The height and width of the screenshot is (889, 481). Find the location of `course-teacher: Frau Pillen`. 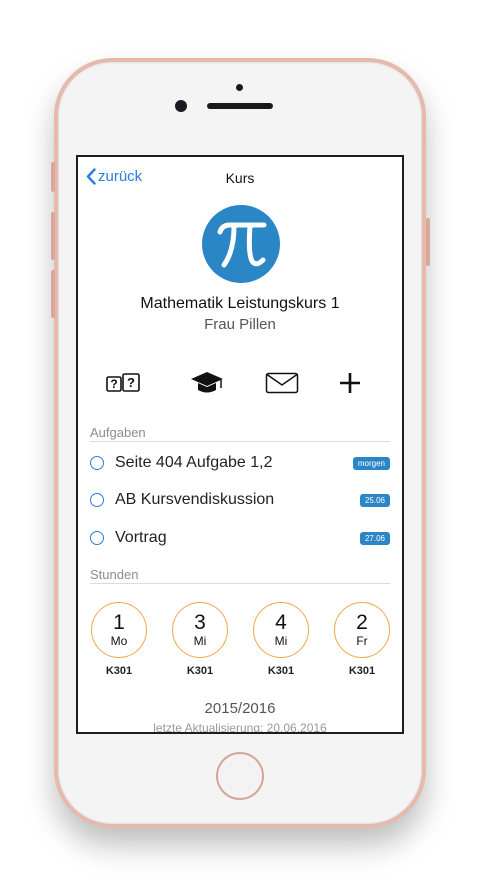

course-teacher: Frau Pillen is located at coordinates (240, 324).